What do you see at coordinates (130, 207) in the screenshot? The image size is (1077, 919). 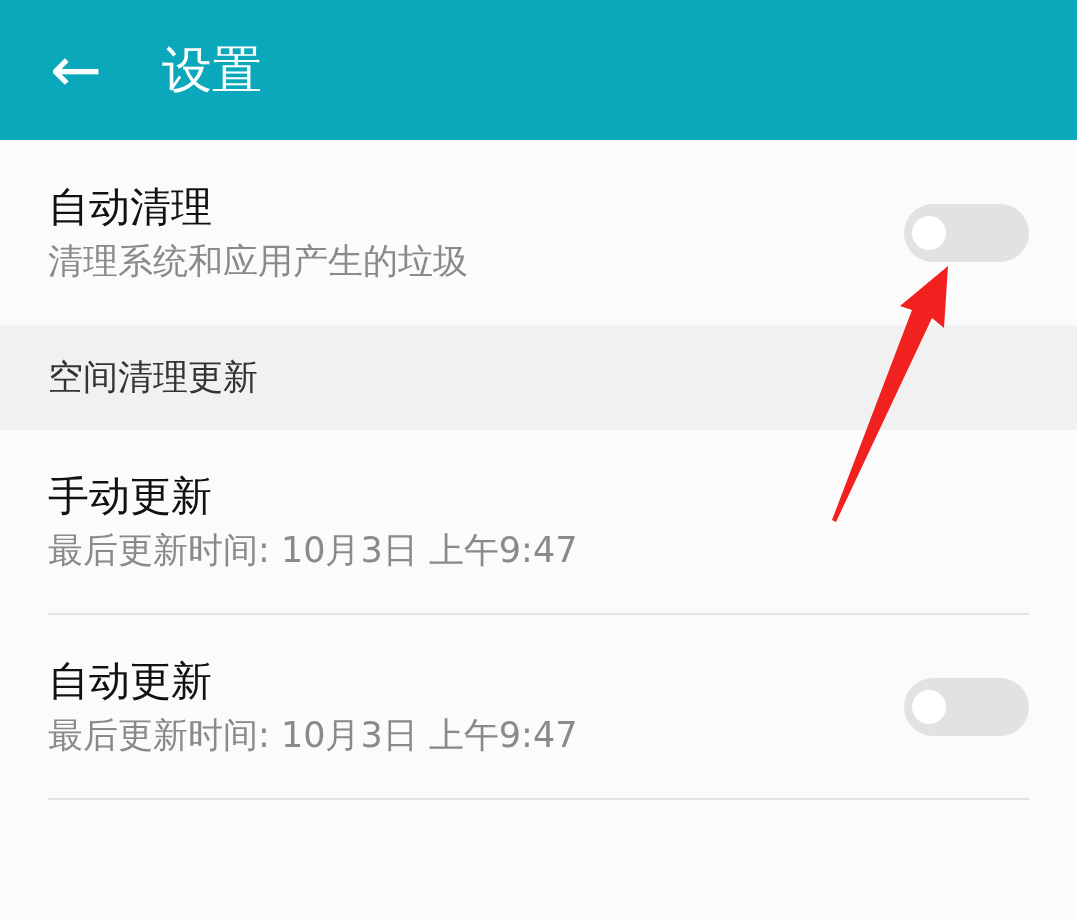 I see `setting-title: 自动清理` at bounding box center [130, 207].